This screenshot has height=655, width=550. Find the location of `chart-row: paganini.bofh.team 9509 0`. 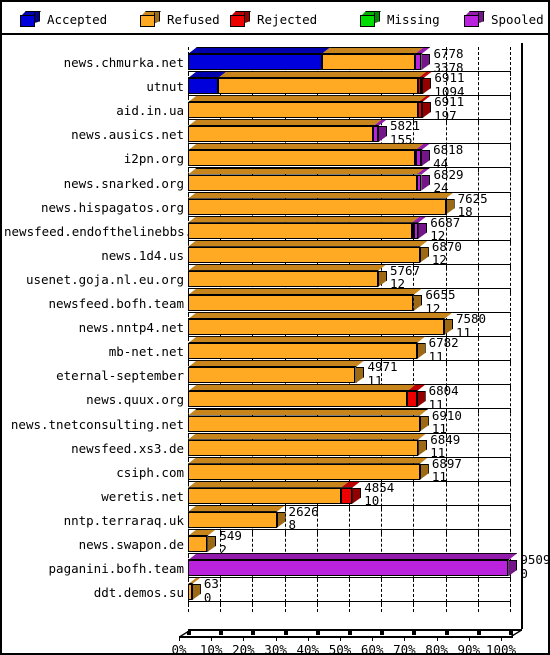

chart-row: paganini.bofh.team 9509 0 is located at coordinates (275, 568).